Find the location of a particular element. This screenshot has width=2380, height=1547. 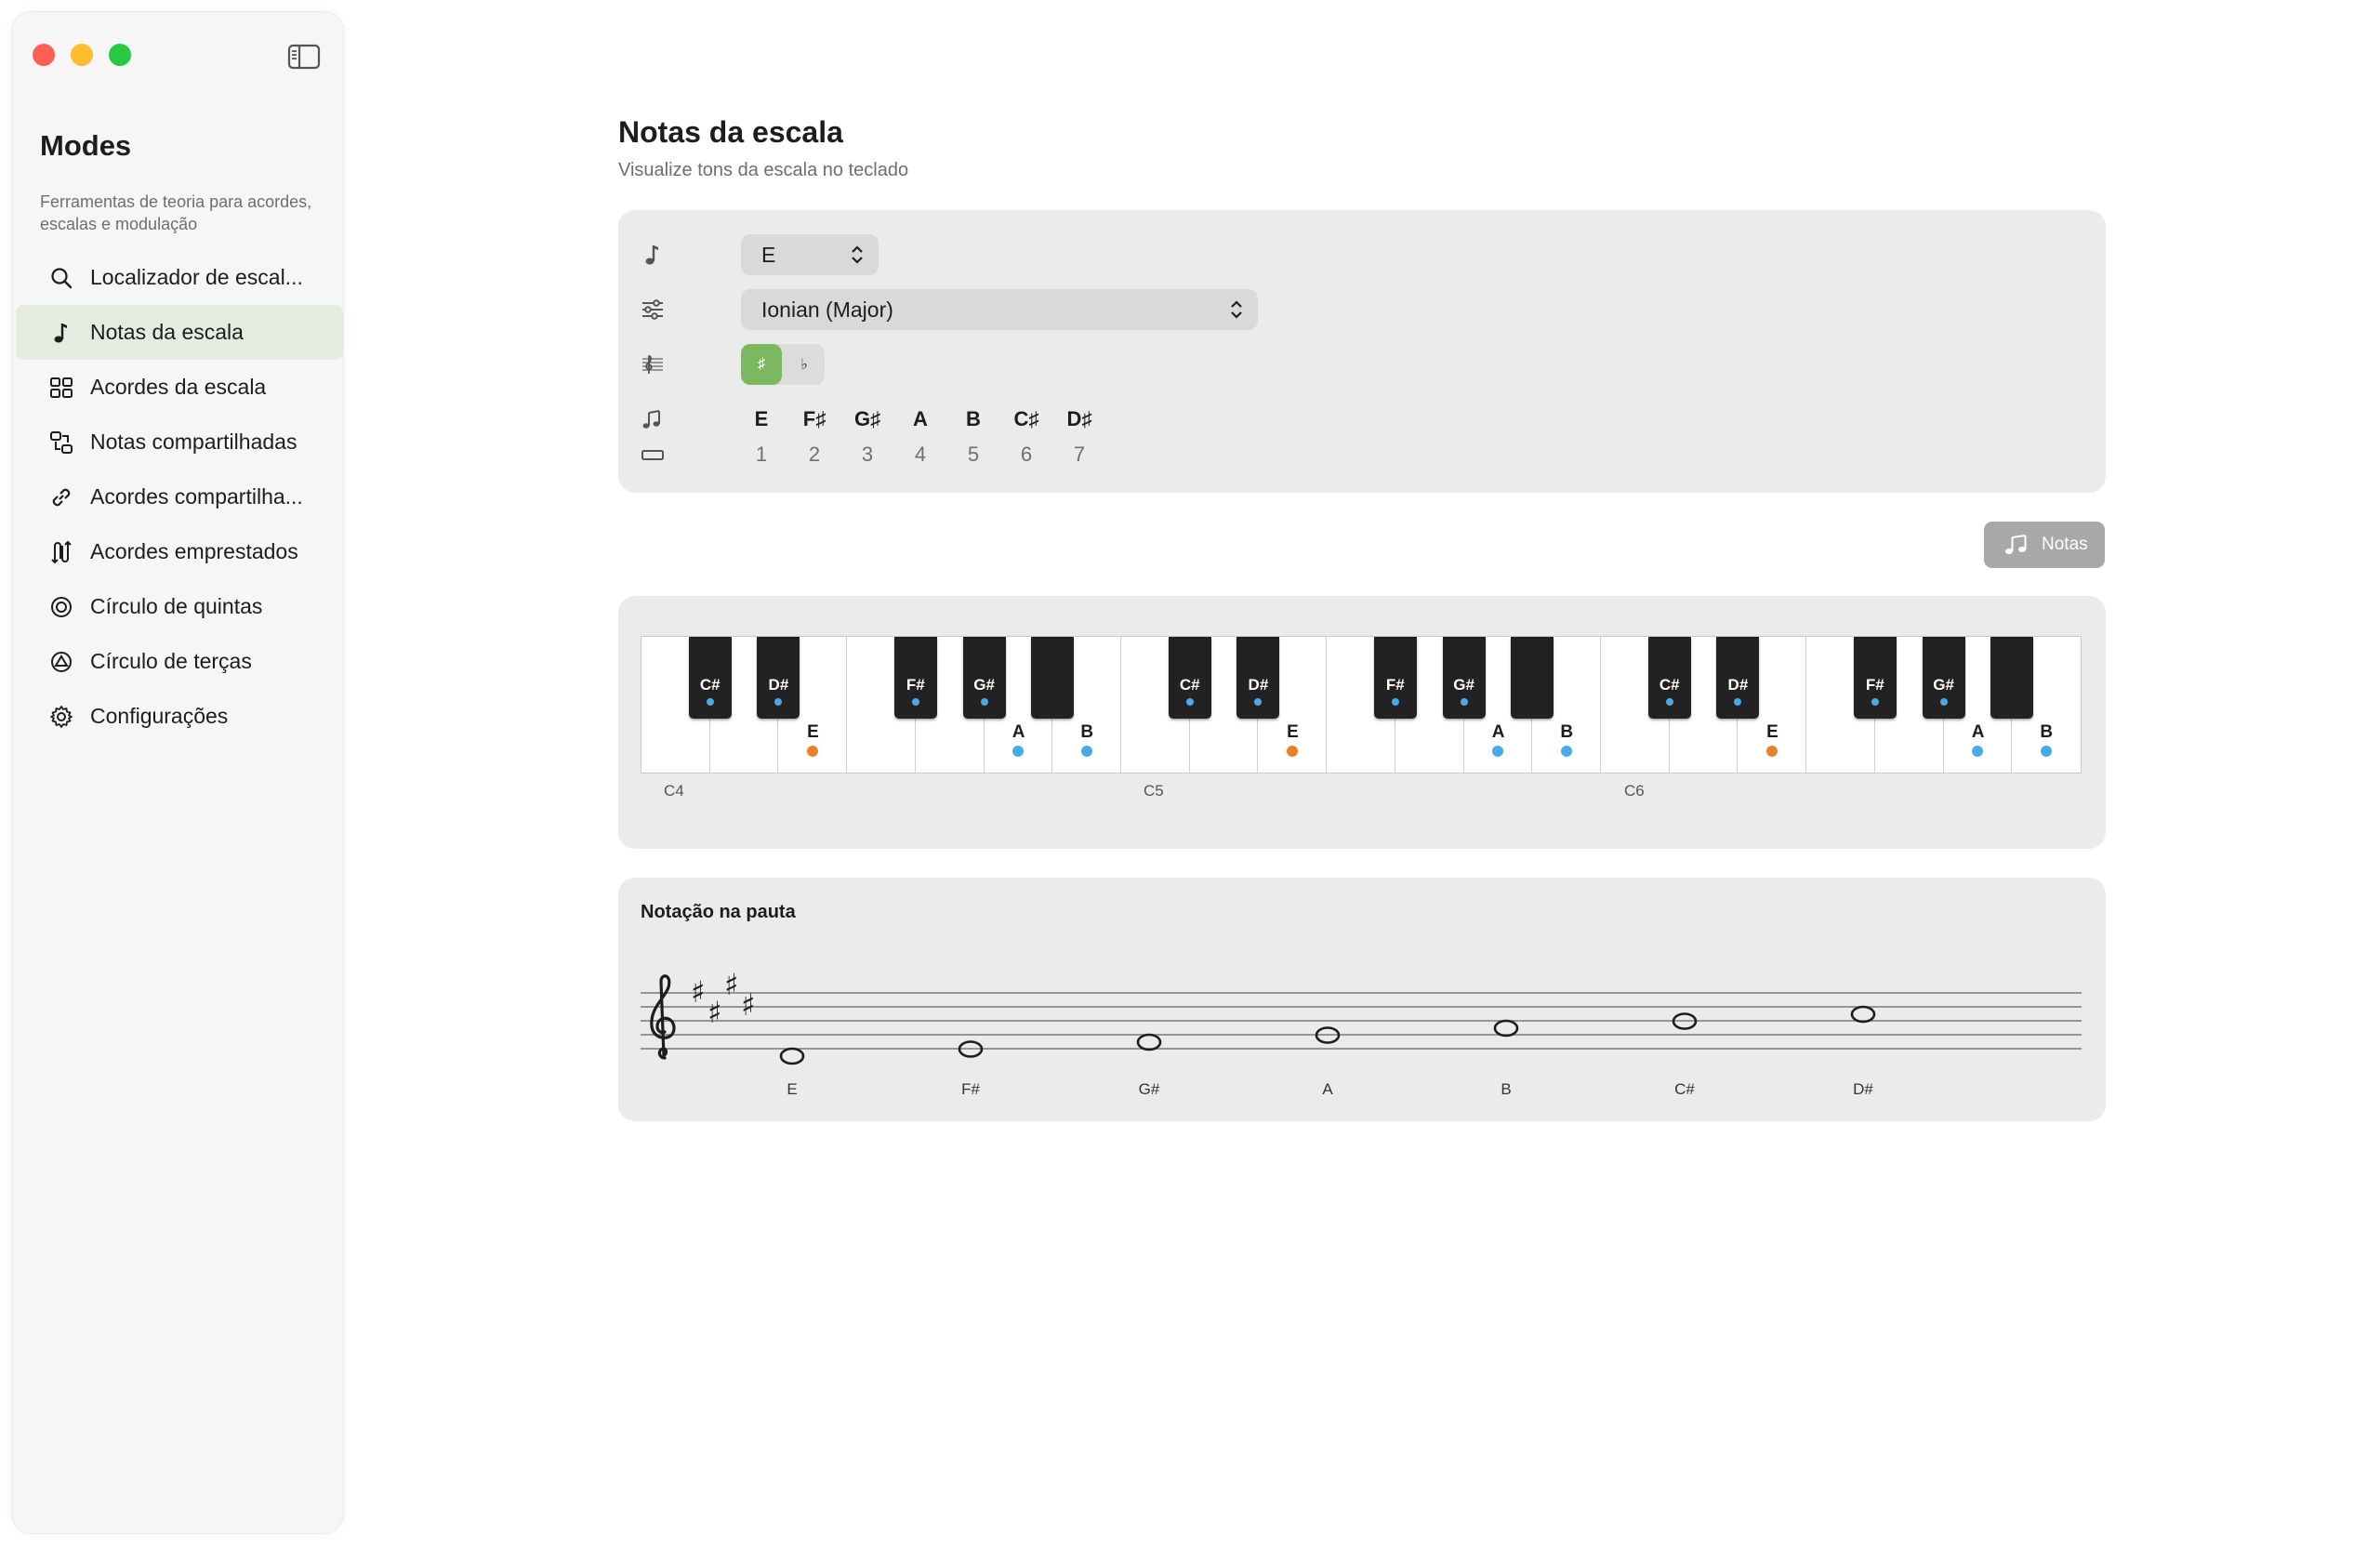

scale-degree: 6 is located at coordinates (1026, 454).